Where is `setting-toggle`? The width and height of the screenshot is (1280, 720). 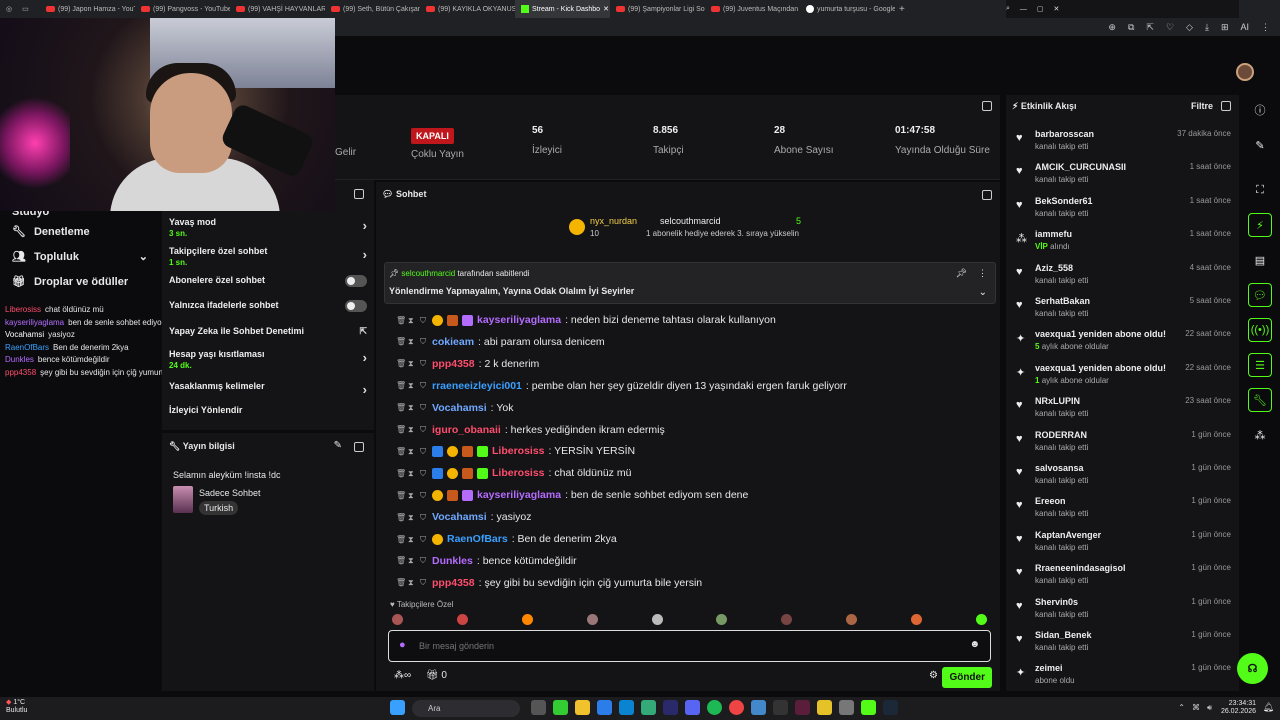
setting-toggle is located at coordinates (356, 281).